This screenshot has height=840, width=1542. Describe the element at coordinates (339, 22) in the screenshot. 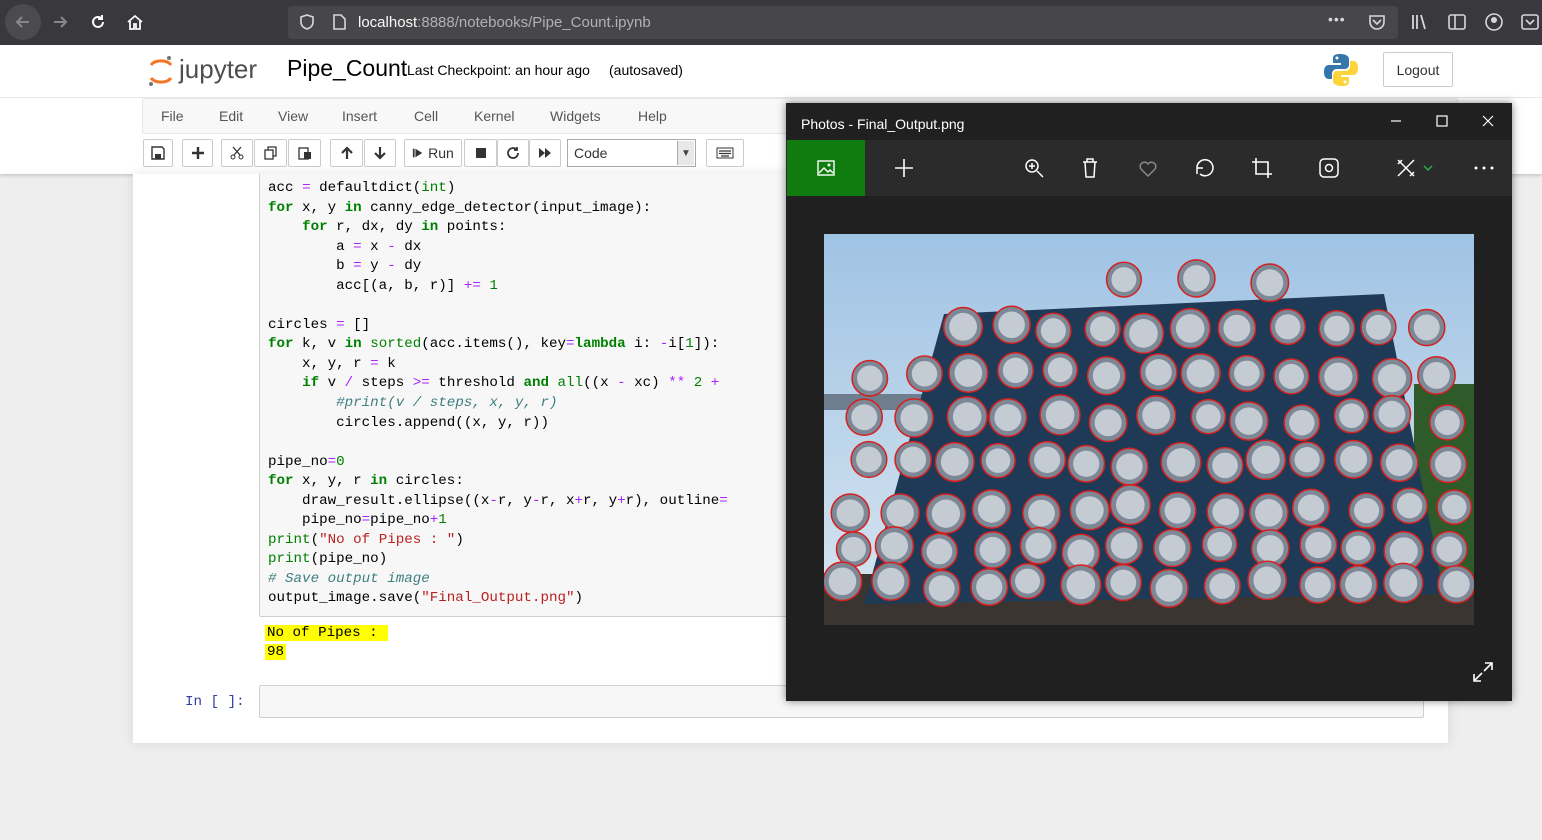

I see `page-info-icon` at that location.